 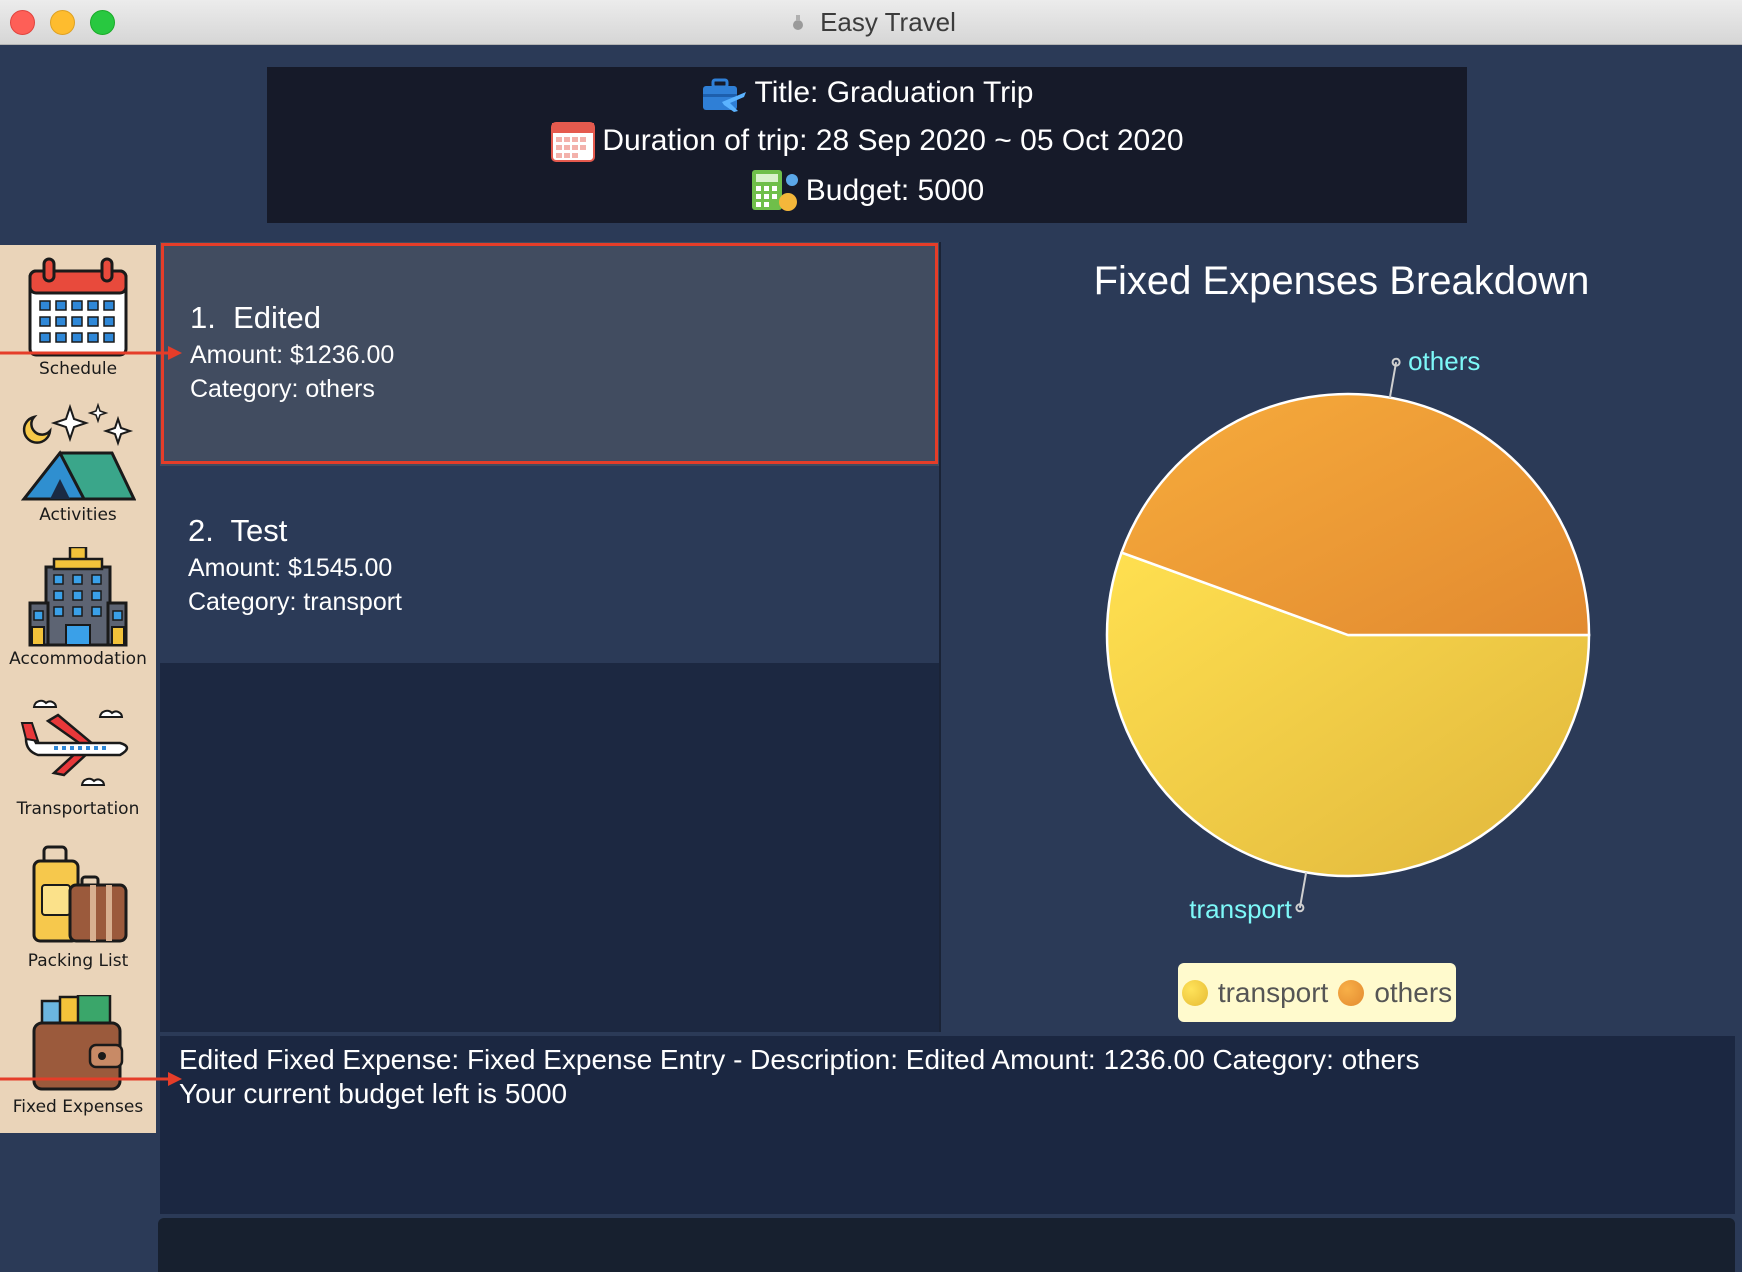 I want to click on sidebar-item-label: Packing List, so click(x=78, y=961).